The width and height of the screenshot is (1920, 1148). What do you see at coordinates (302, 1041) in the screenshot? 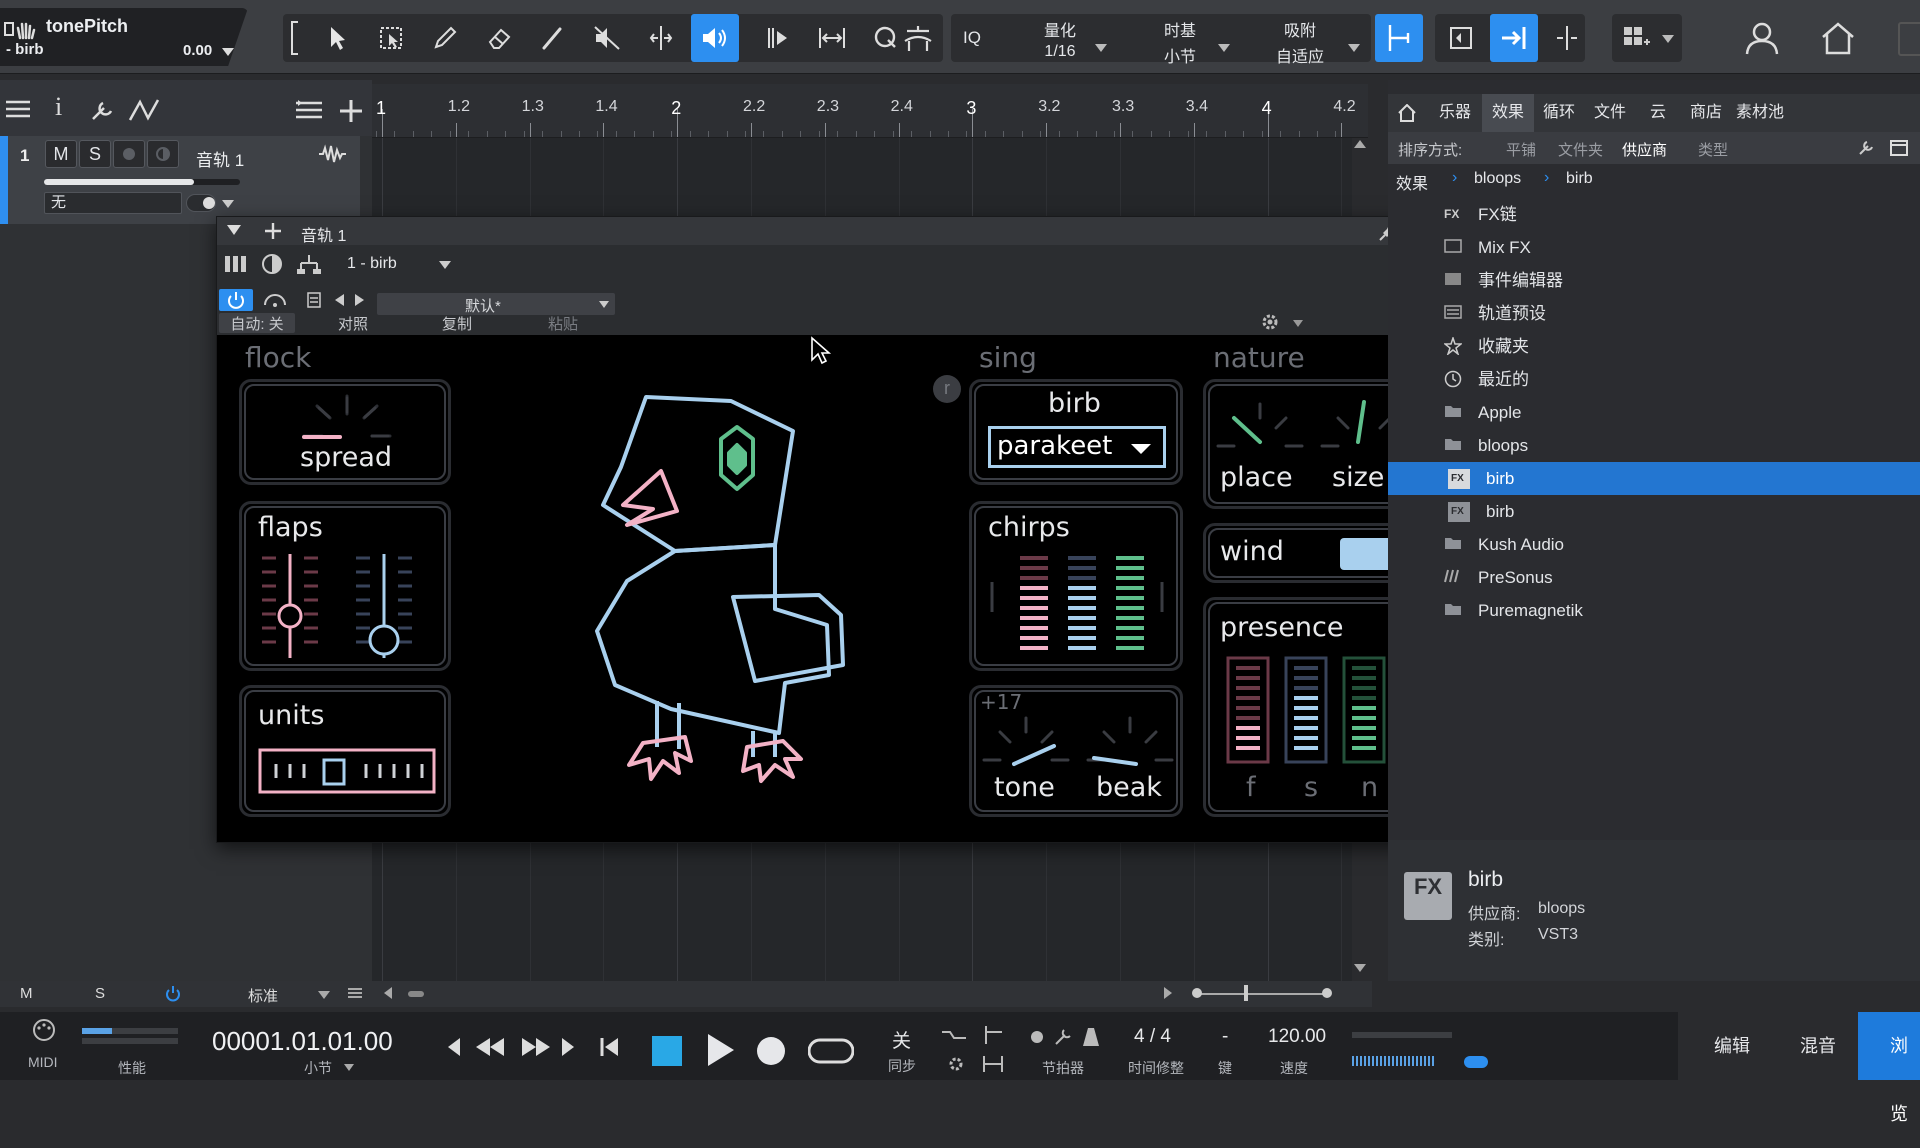
I see `position-display: 00001.01.01.00` at bounding box center [302, 1041].